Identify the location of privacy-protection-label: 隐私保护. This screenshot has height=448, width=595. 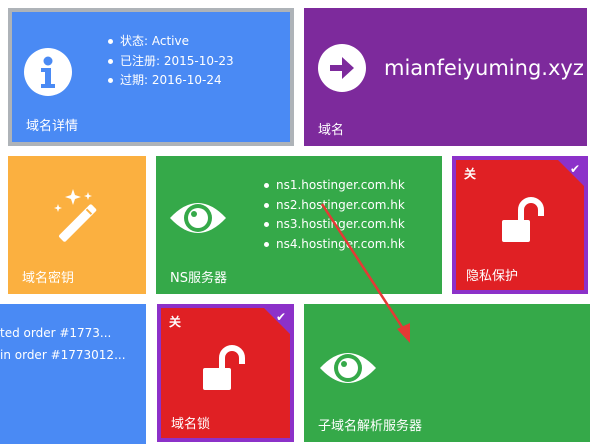
(492, 276).